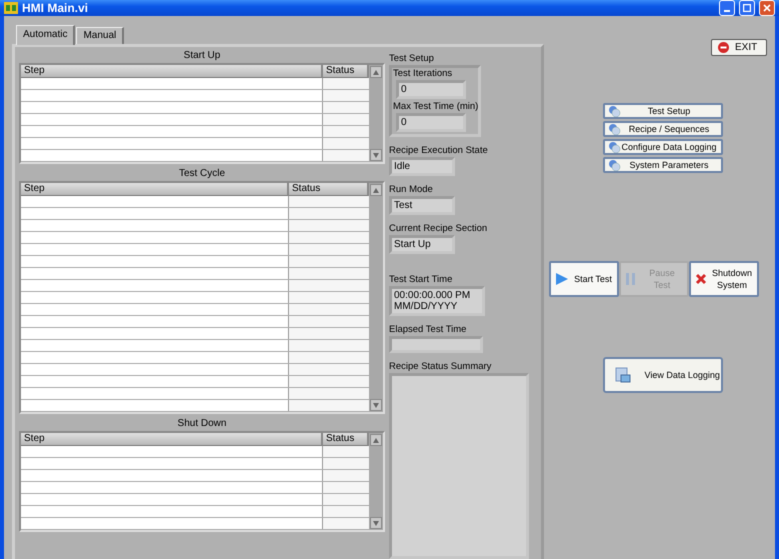  I want to click on indicator-field: Start Up, so click(422, 244).